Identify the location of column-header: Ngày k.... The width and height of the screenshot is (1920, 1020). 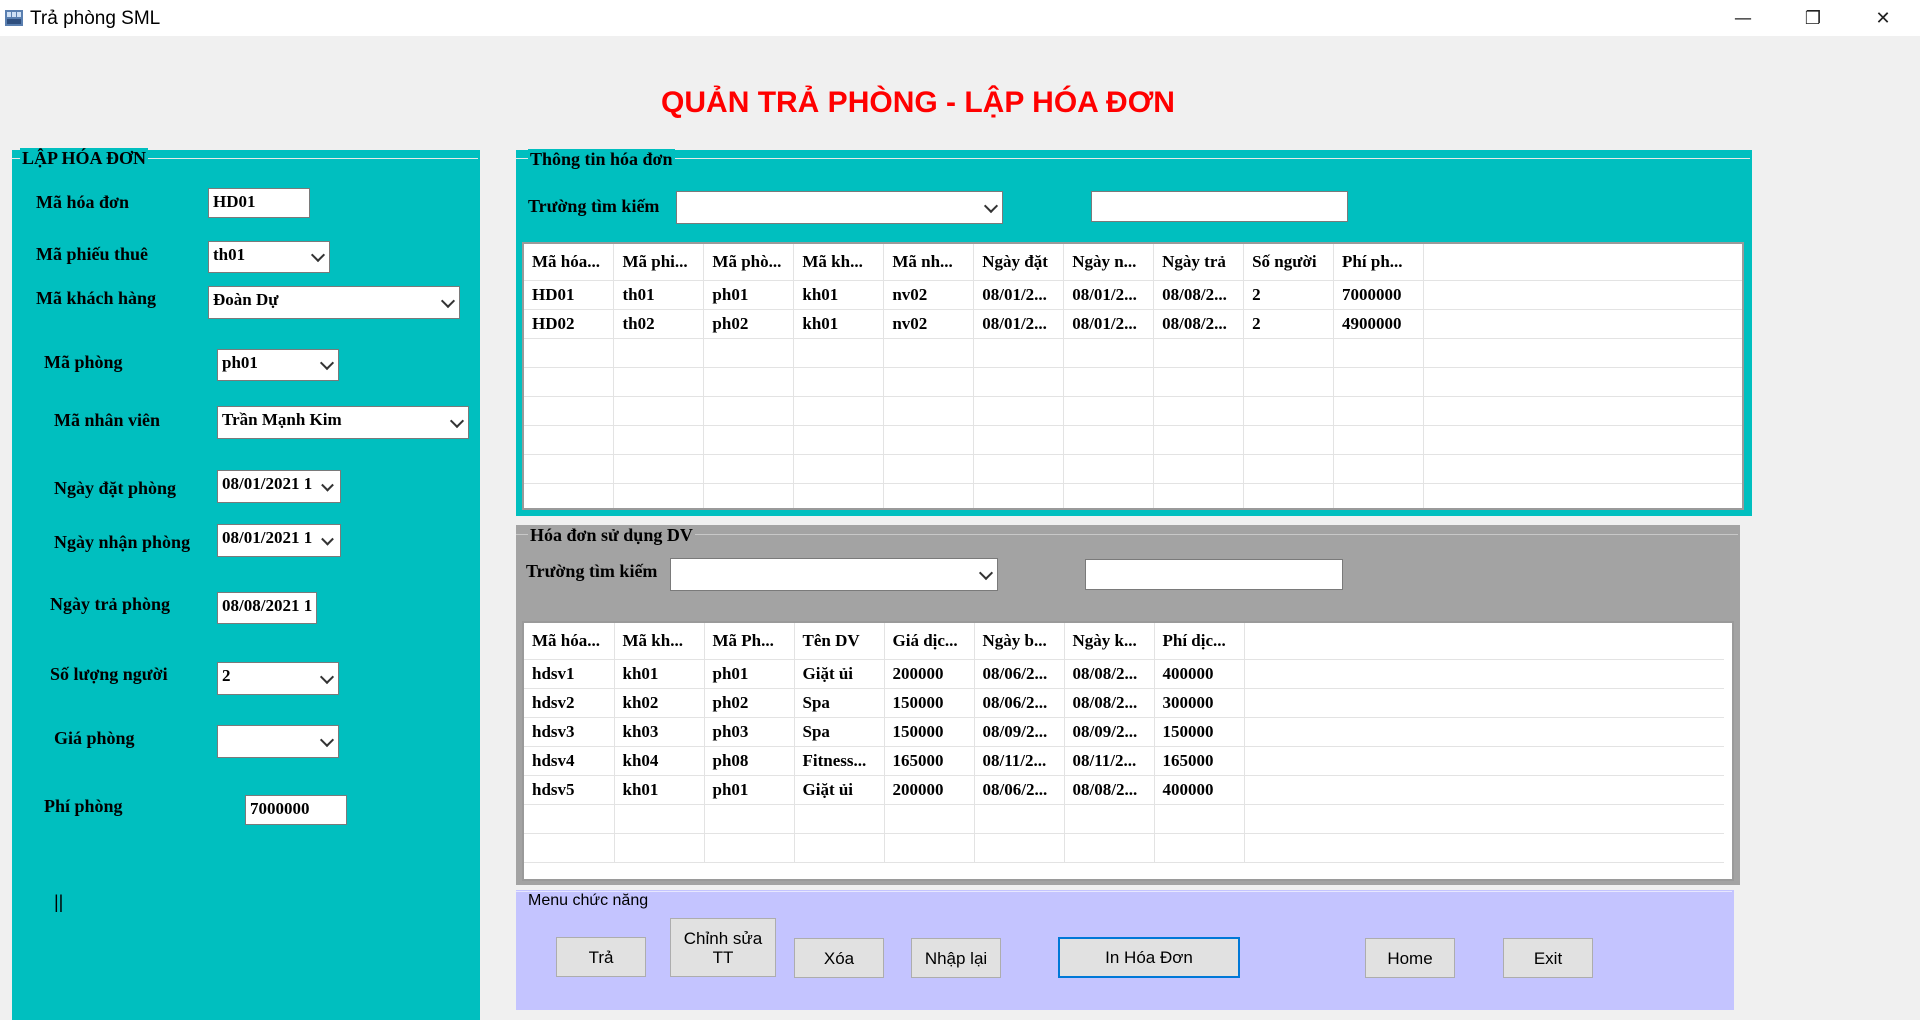
(1109, 641).